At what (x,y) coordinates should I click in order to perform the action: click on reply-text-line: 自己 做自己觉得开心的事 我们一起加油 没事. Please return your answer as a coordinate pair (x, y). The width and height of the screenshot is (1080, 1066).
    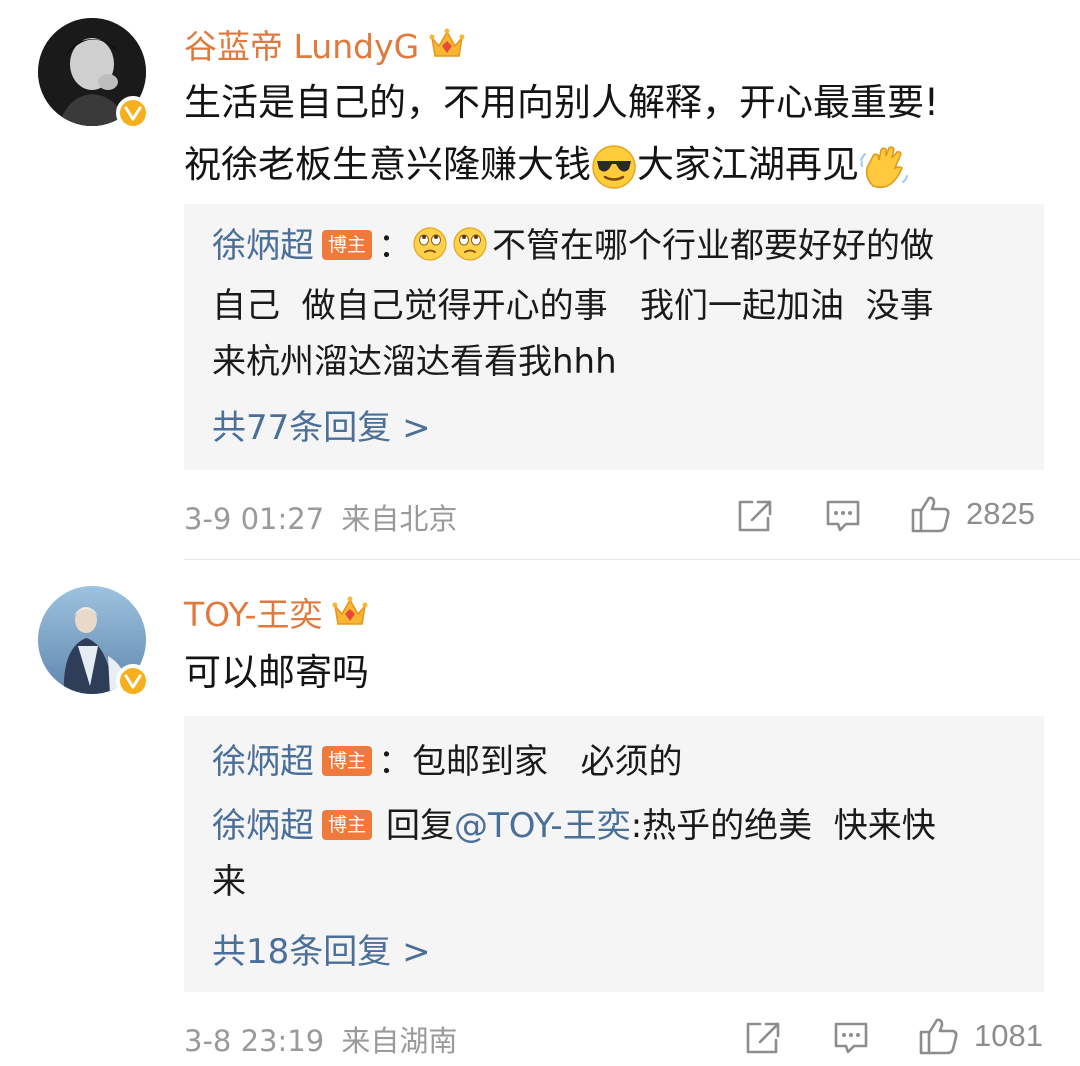
    Looking at the image, I should click on (573, 306).